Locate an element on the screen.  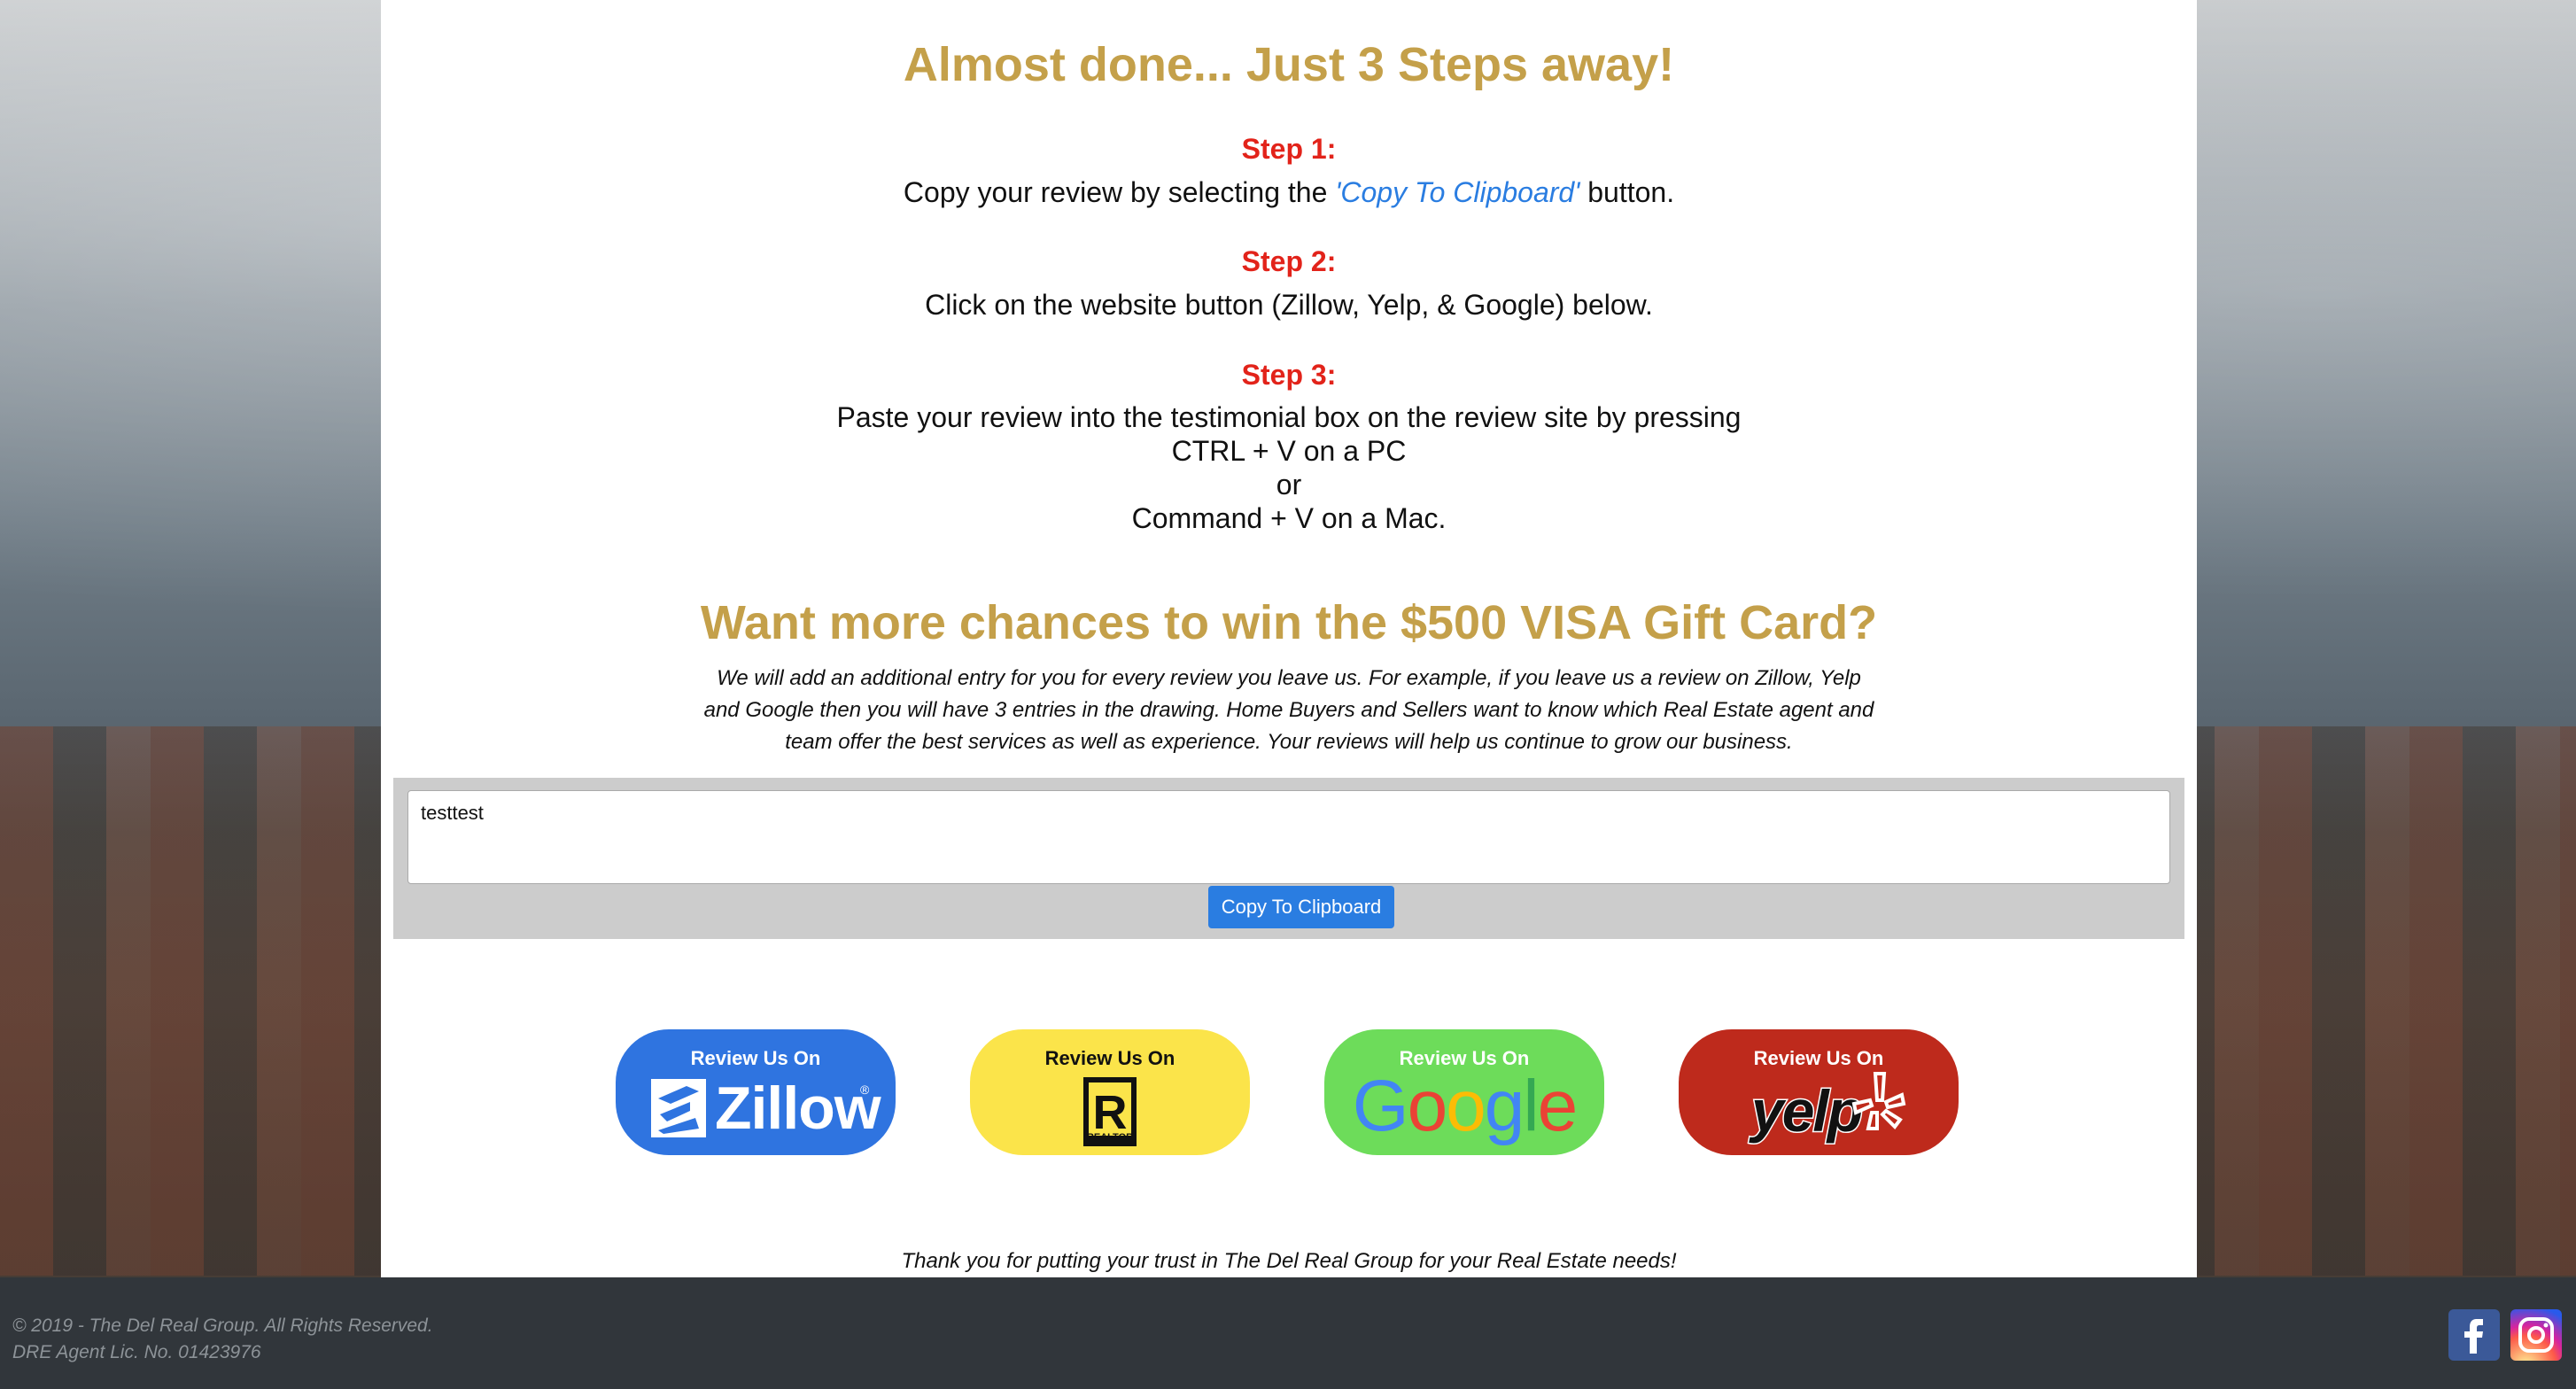
yelp-logo: yelp is located at coordinates (1825, 1111).